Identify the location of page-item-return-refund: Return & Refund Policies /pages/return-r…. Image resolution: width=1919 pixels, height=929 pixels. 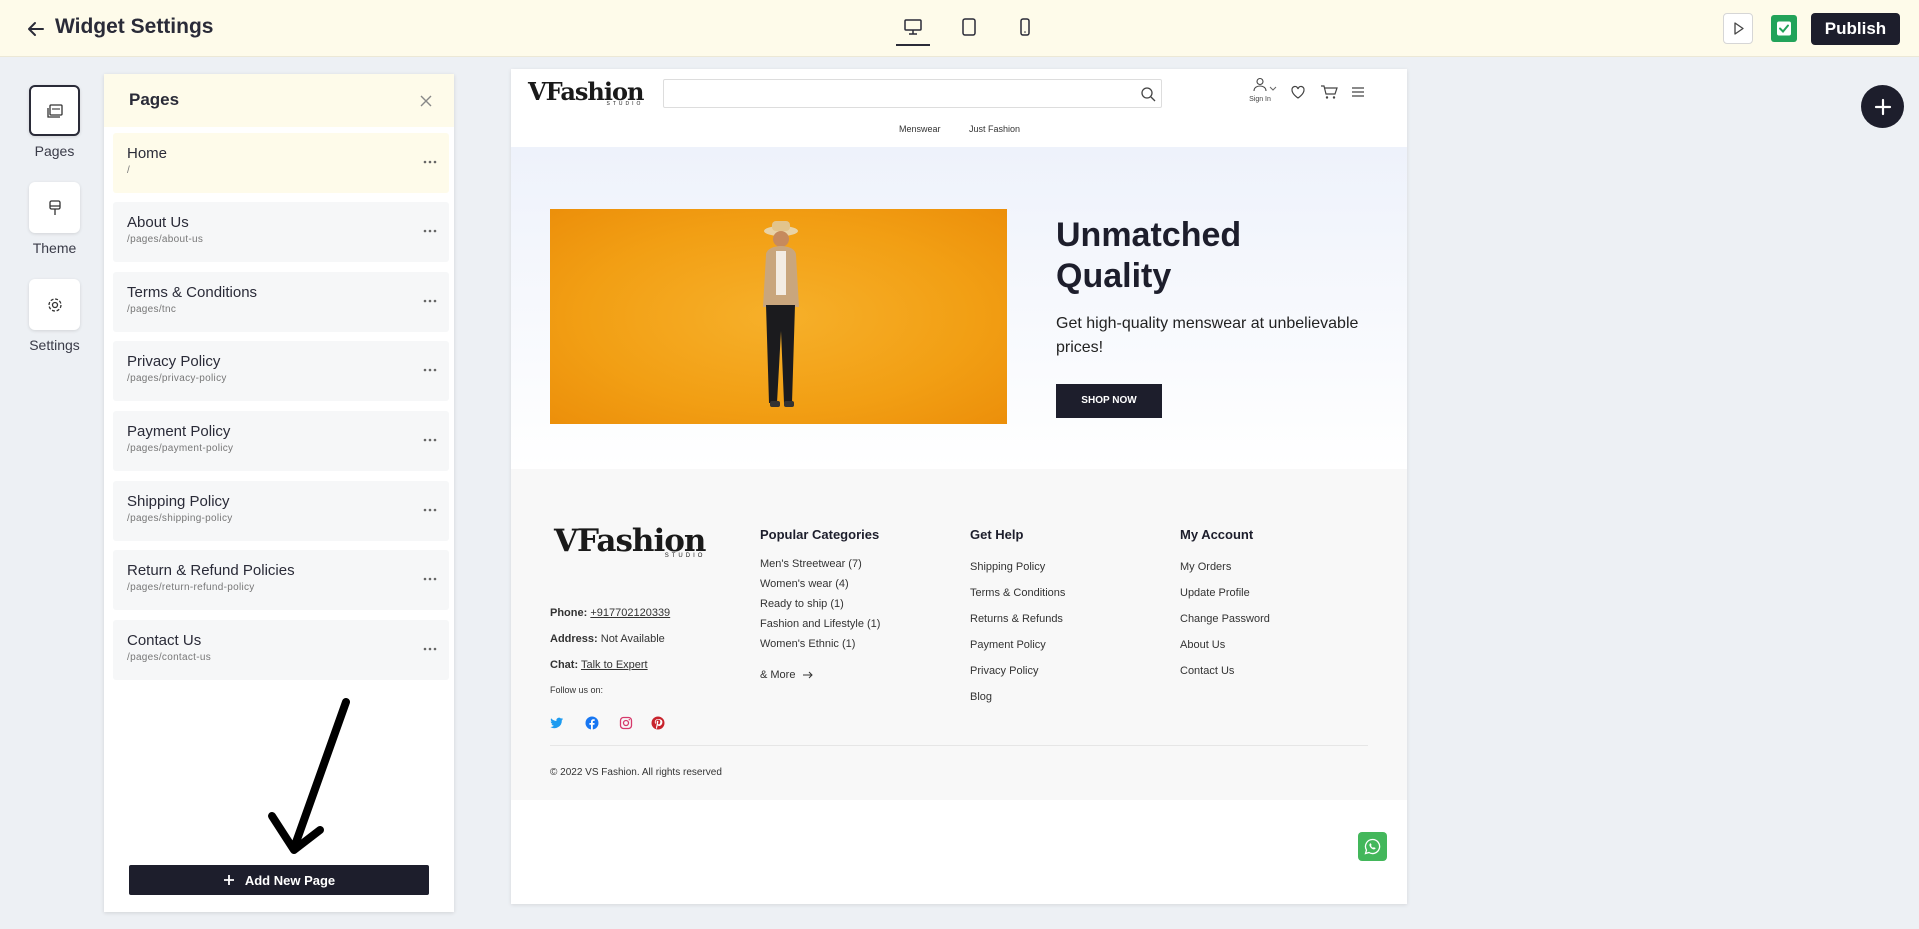
(281, 580).